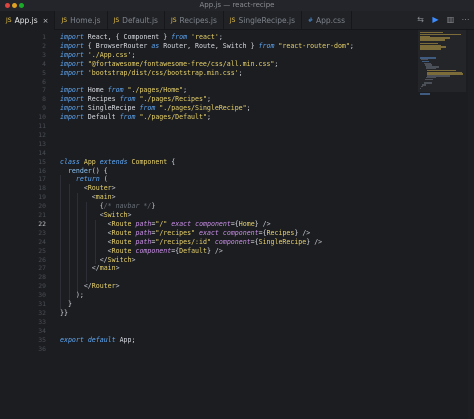  I want to click on code-token: >, so click(113, 188).